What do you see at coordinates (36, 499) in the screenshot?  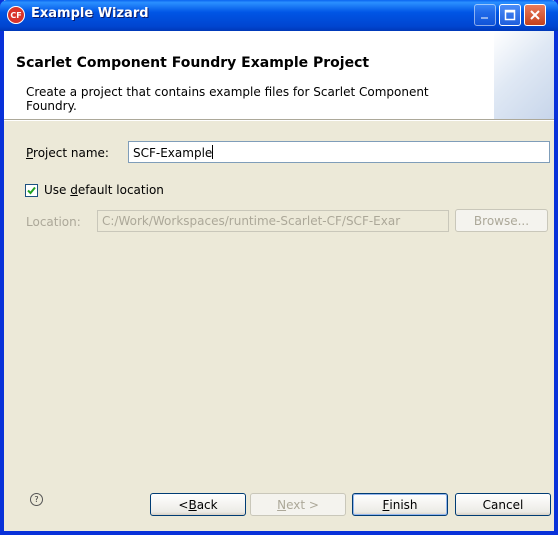 I see `help-icon: ?` at bounding box center [36, 499].